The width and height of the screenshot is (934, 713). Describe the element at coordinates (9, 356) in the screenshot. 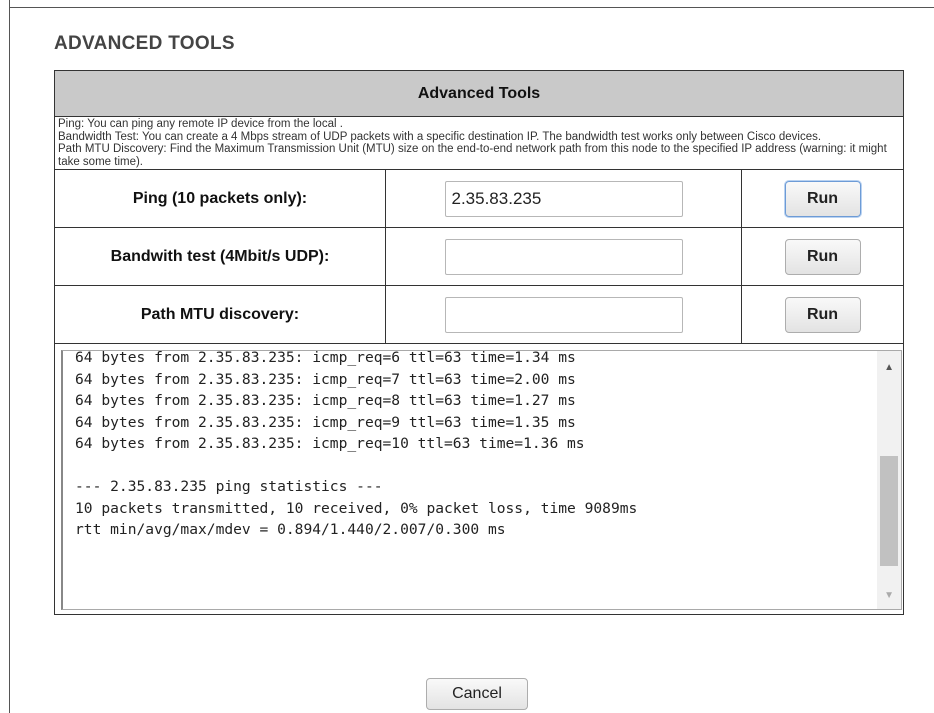

I see `window-frame-left` at that location.